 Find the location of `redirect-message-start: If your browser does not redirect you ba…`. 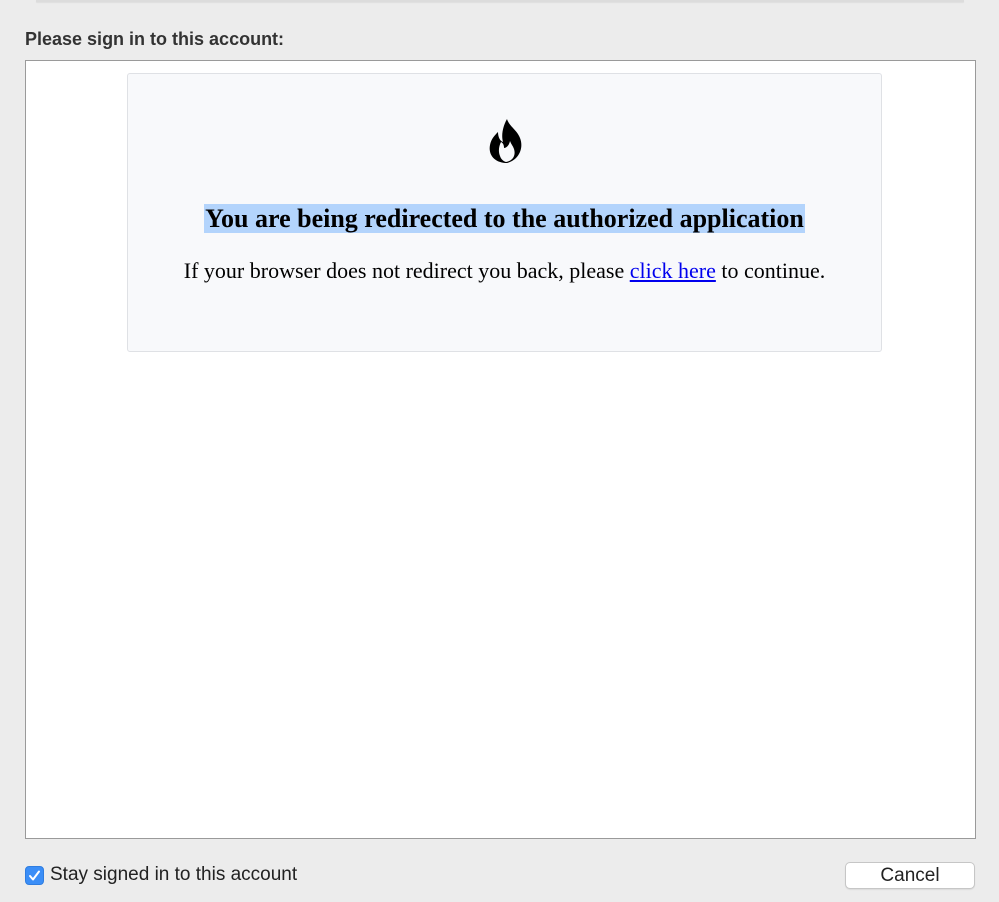

redirect-message-start: If your browser does not redirect you ba… is located at coordinates (406, 270).